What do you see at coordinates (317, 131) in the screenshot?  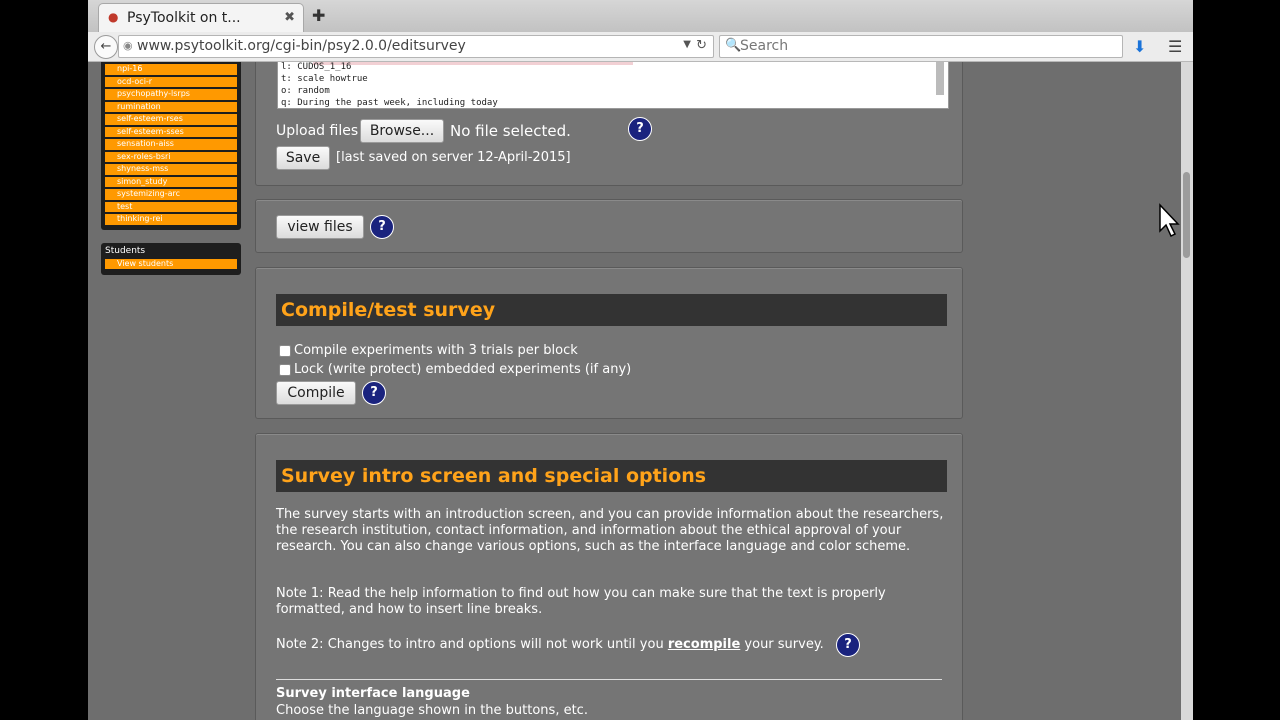 I see `upload-files-label: Upload files` at bounding box center [317, 131].